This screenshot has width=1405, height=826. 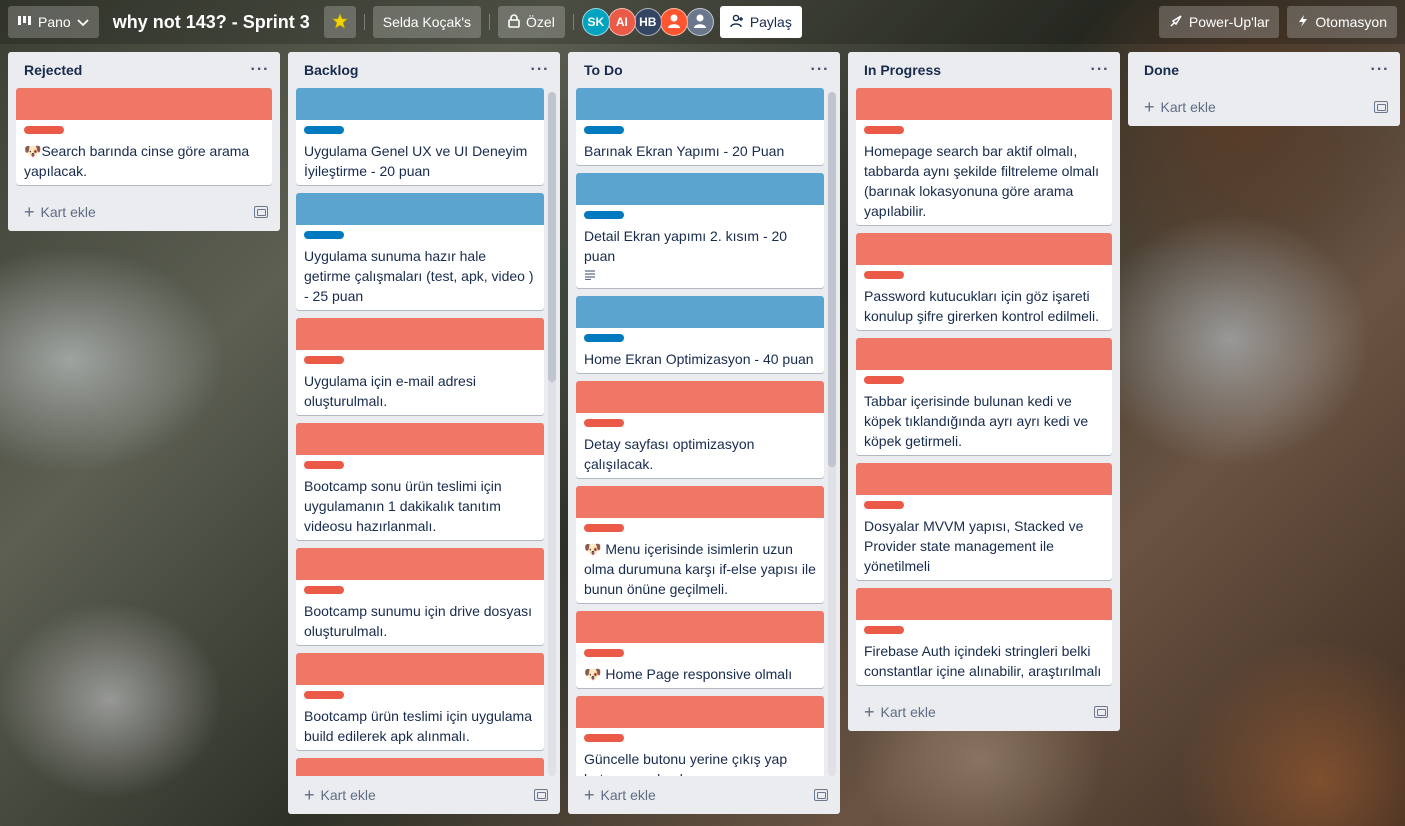 What do you see at coordinates (424, 70) in the screenshot?
I see `list-header: Backlog ···` at bounding box center [424, 70].